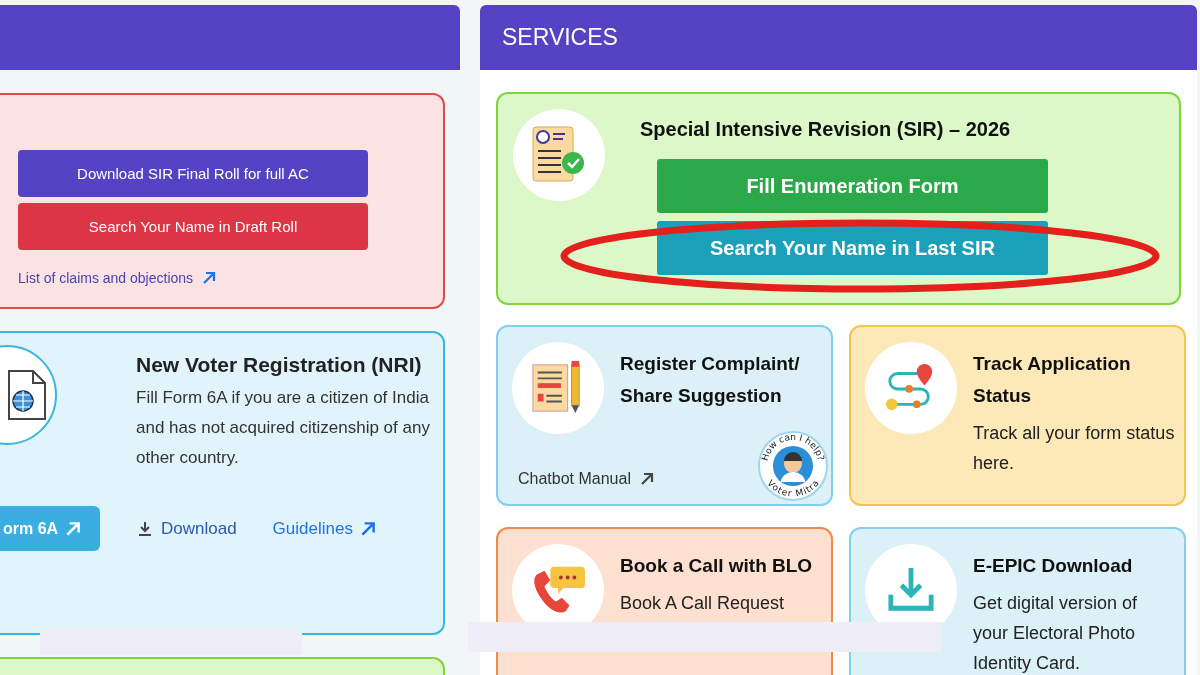  Describe the element at coordinates (145, 528) in the screenshot. I see `download-icon` at that location.